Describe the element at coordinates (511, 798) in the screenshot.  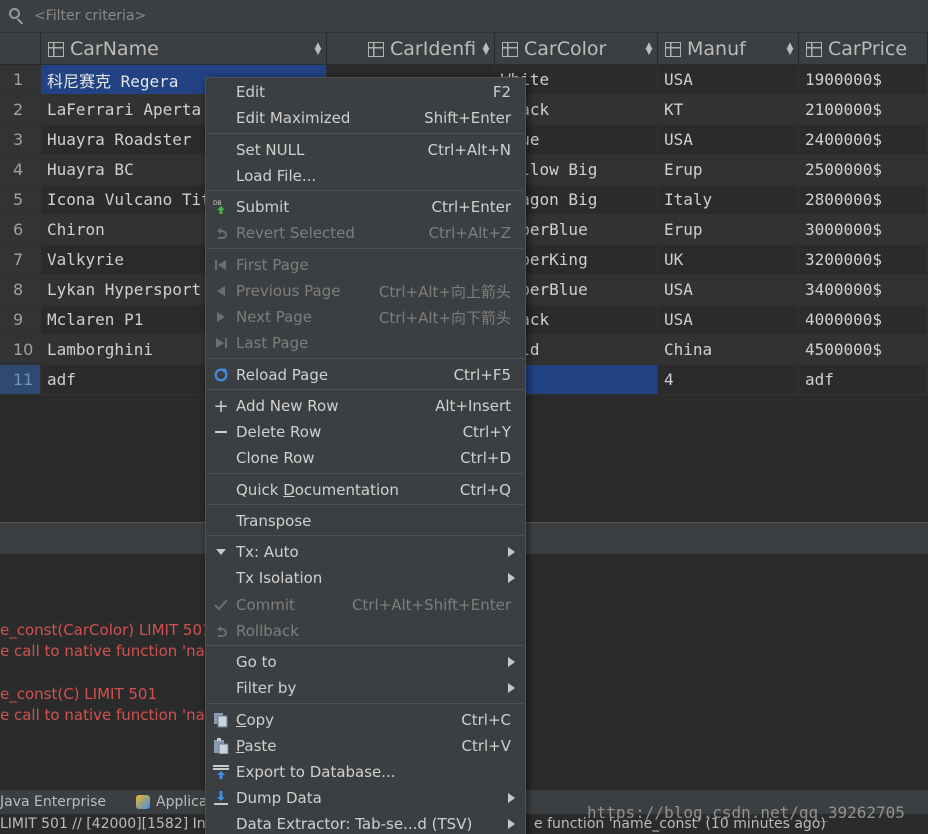
I see `submenu-arrow-icon` at that location.